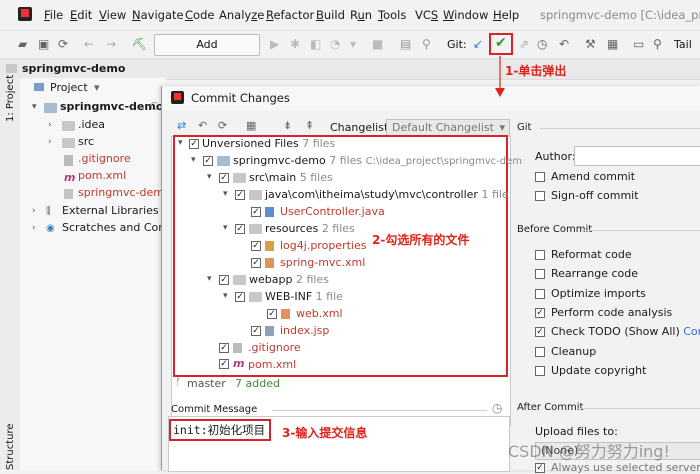  Describe the element at coordinates (638, 44) in the screenshot. I see `terminal-icon: ▭` at that location.